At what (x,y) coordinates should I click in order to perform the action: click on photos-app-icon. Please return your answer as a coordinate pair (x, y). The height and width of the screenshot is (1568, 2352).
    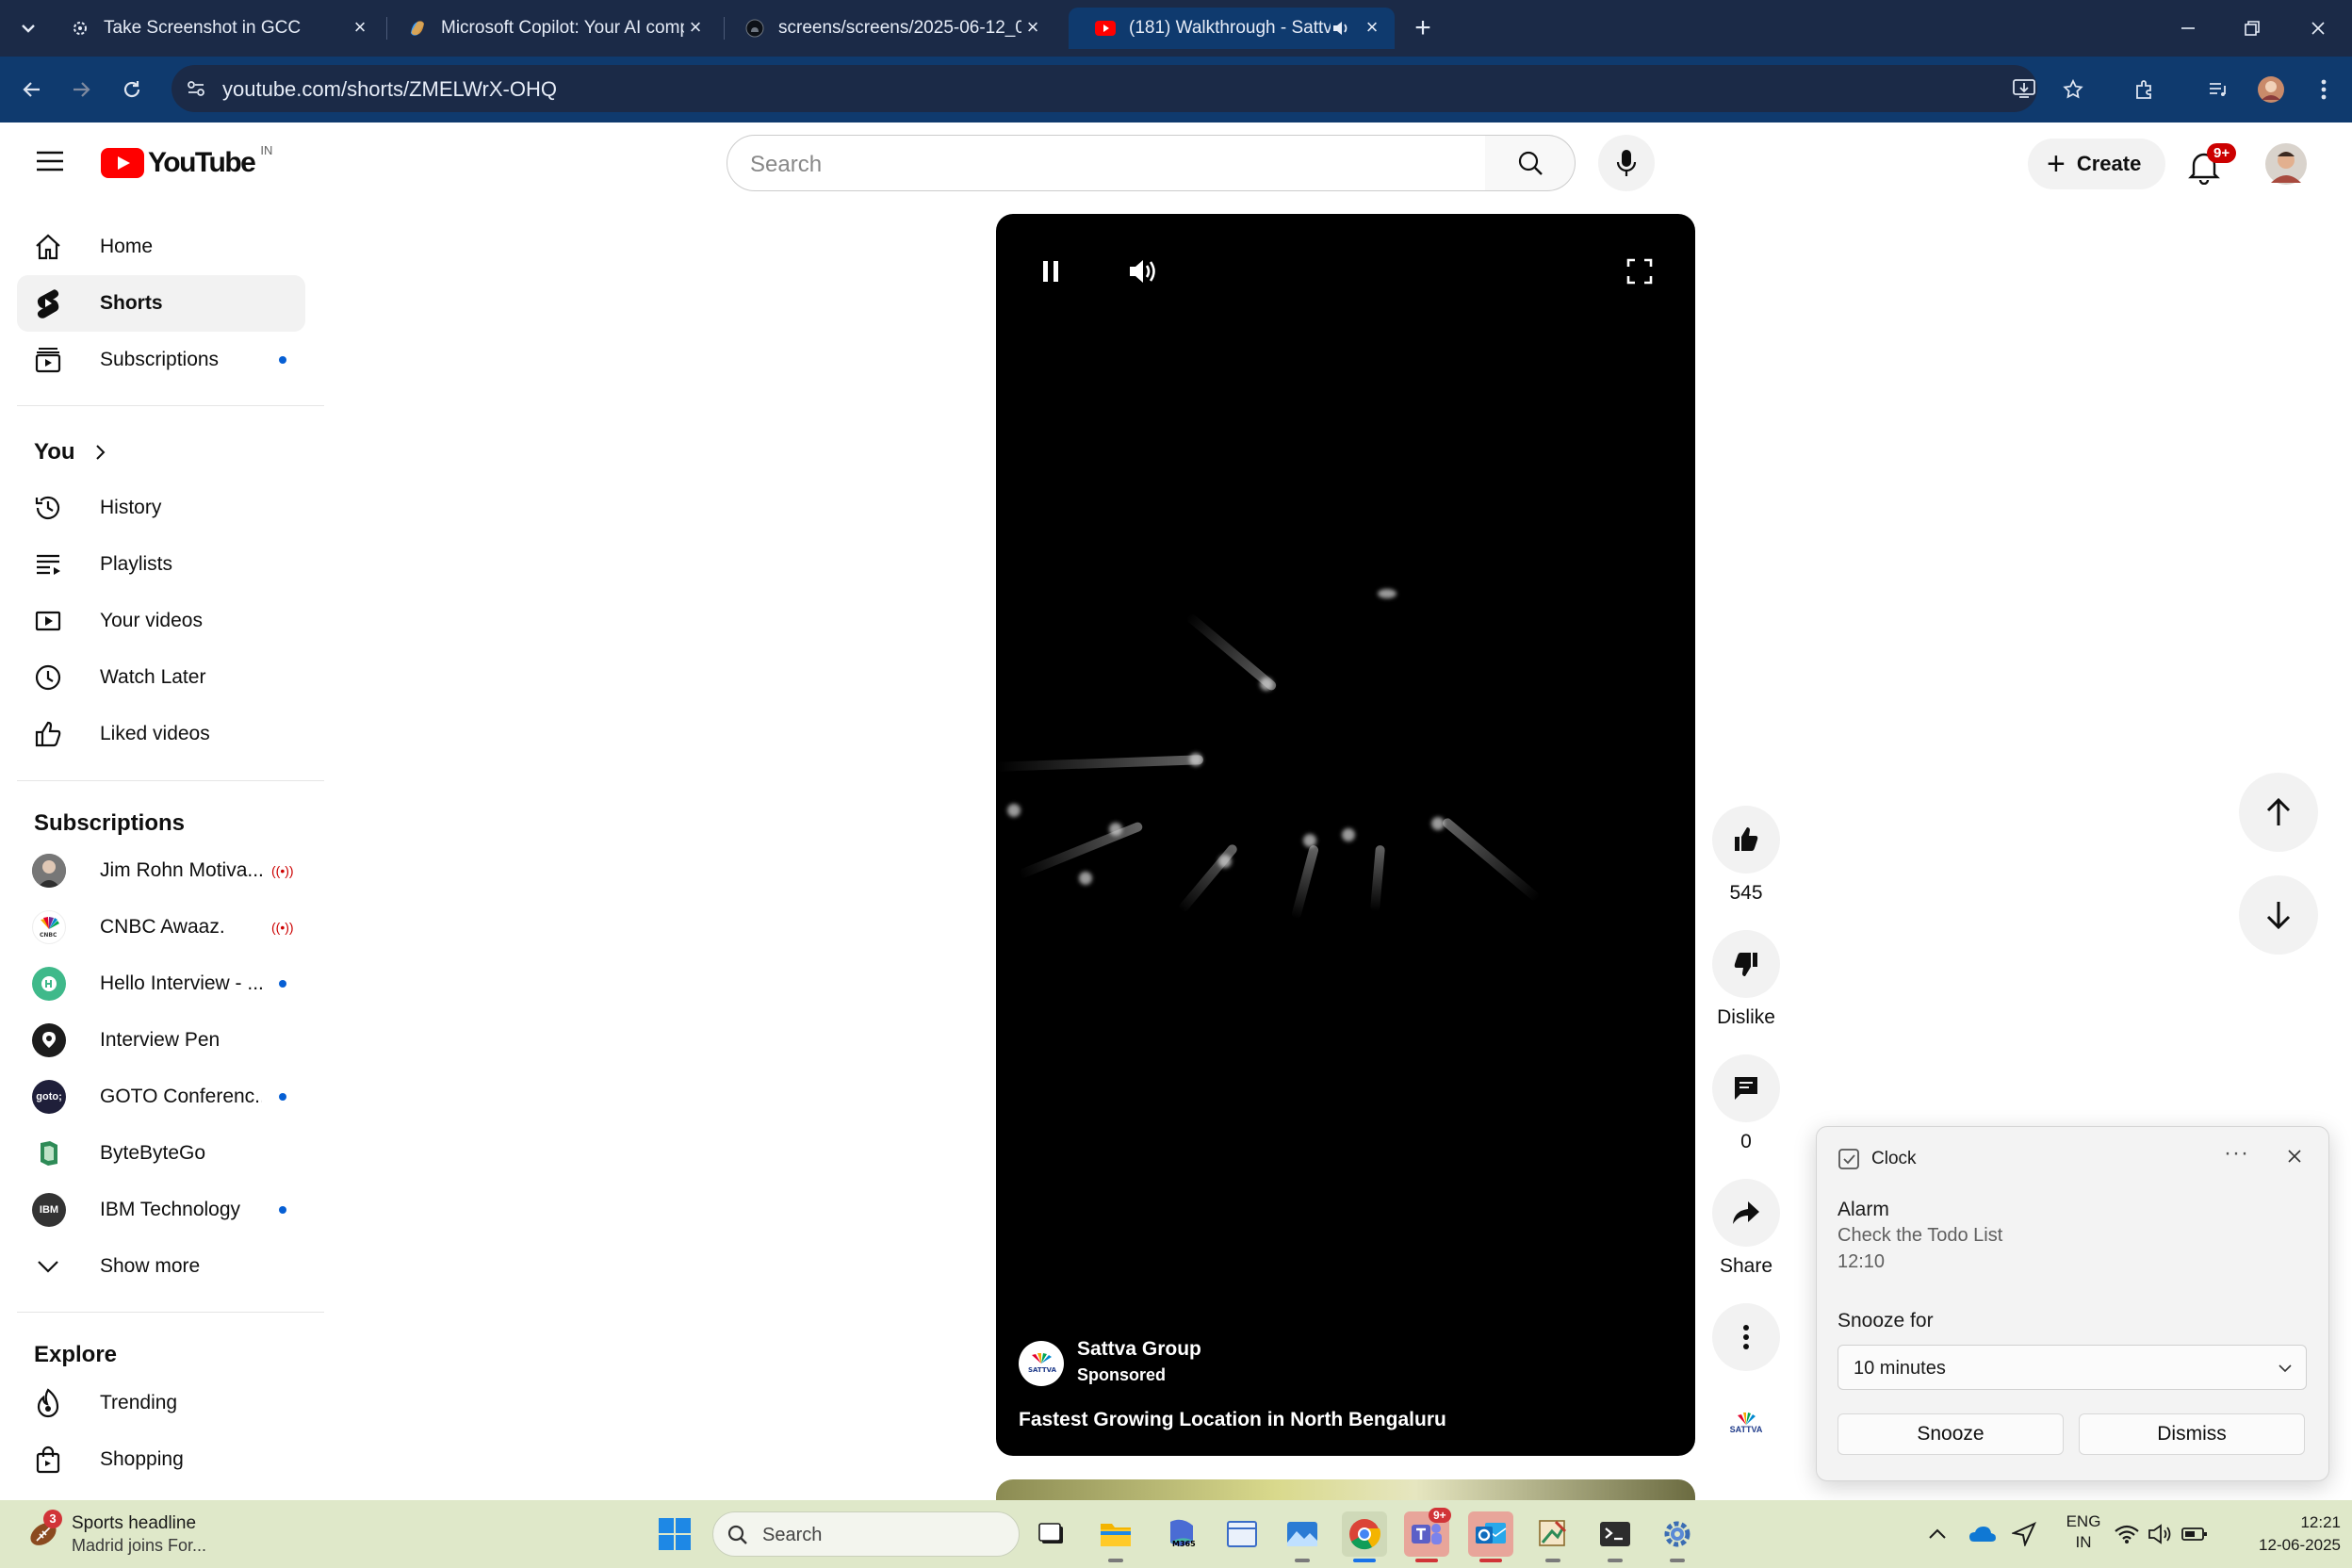
    Looking at the image, I should click on (1303, 1536).